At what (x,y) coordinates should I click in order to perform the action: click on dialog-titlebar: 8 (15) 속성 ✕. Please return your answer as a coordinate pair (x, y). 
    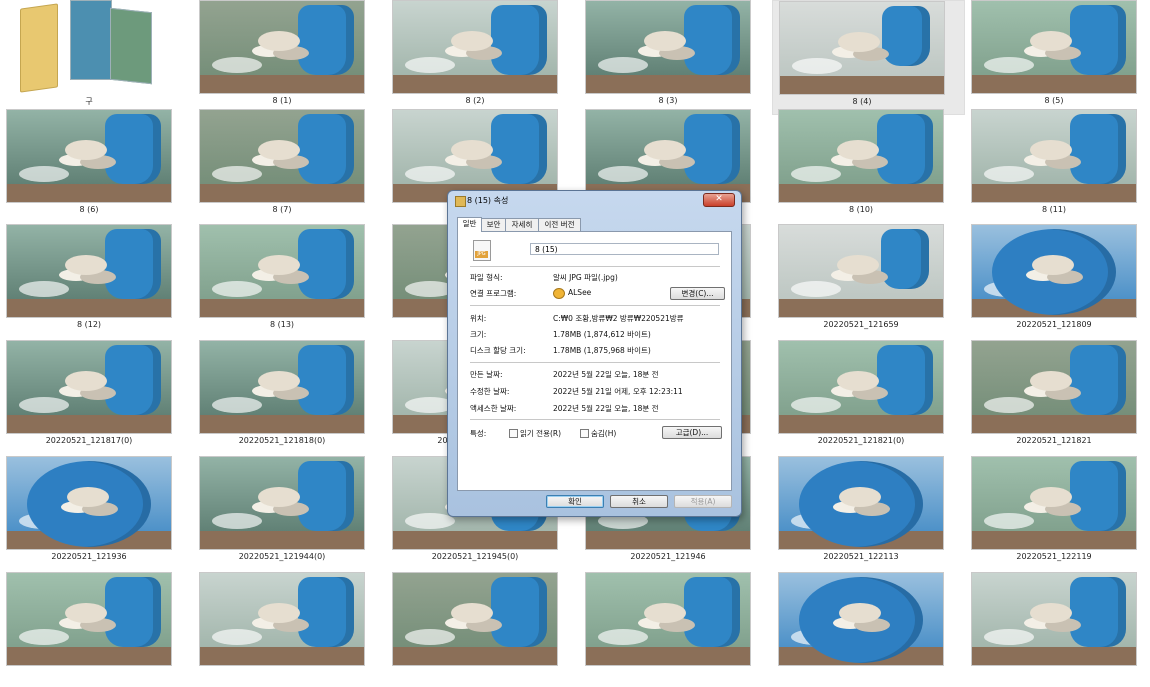
    Looking at the image, I should click on (594, 200).